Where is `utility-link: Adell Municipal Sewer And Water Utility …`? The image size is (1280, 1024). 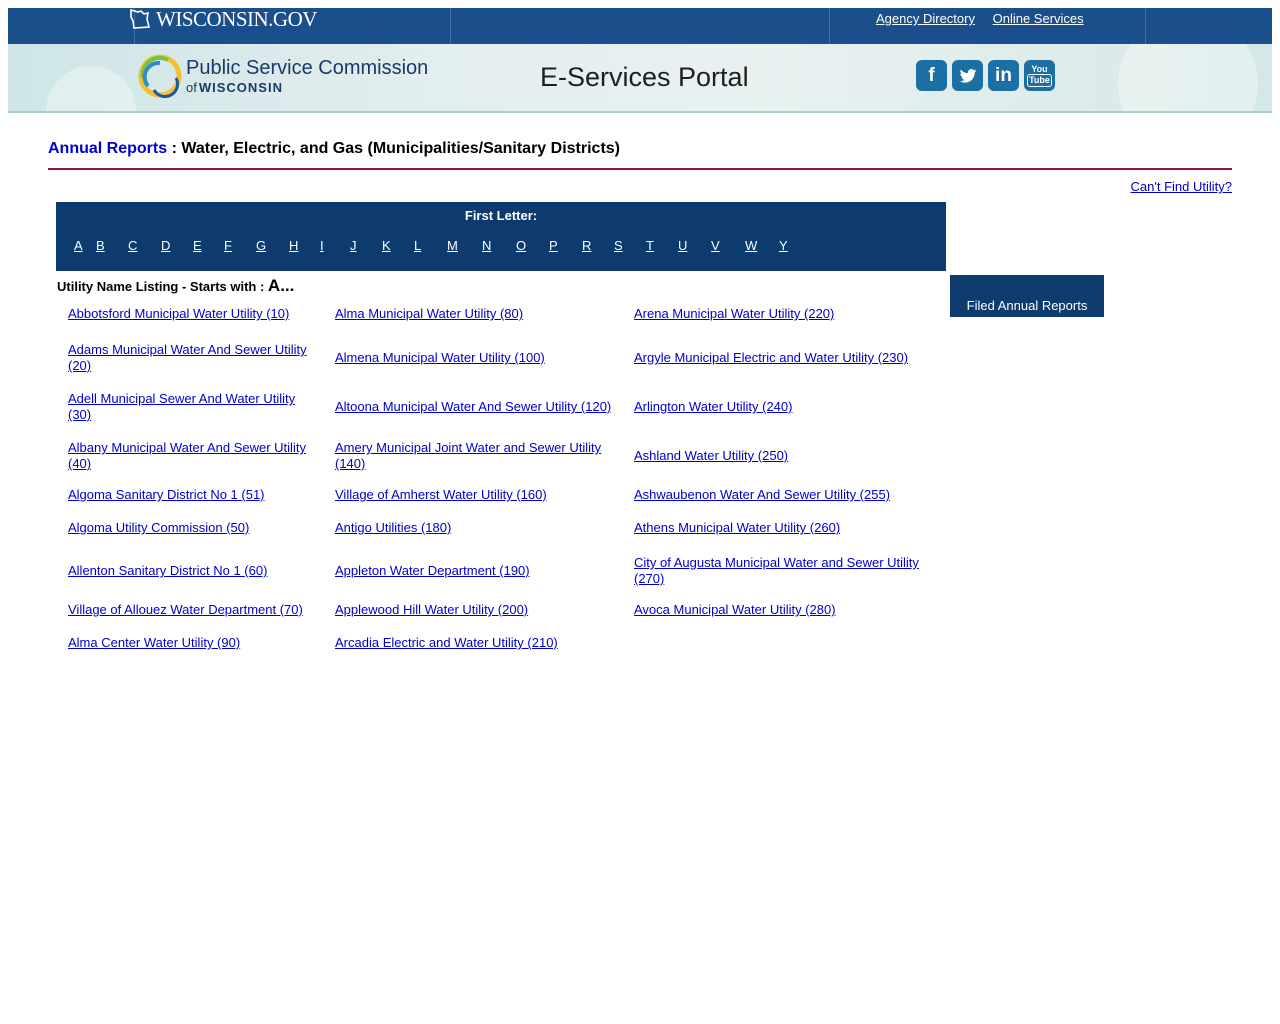 utility-link: Adell Municipal Sewer And Water Utility … is located at coordinates (194, 407).